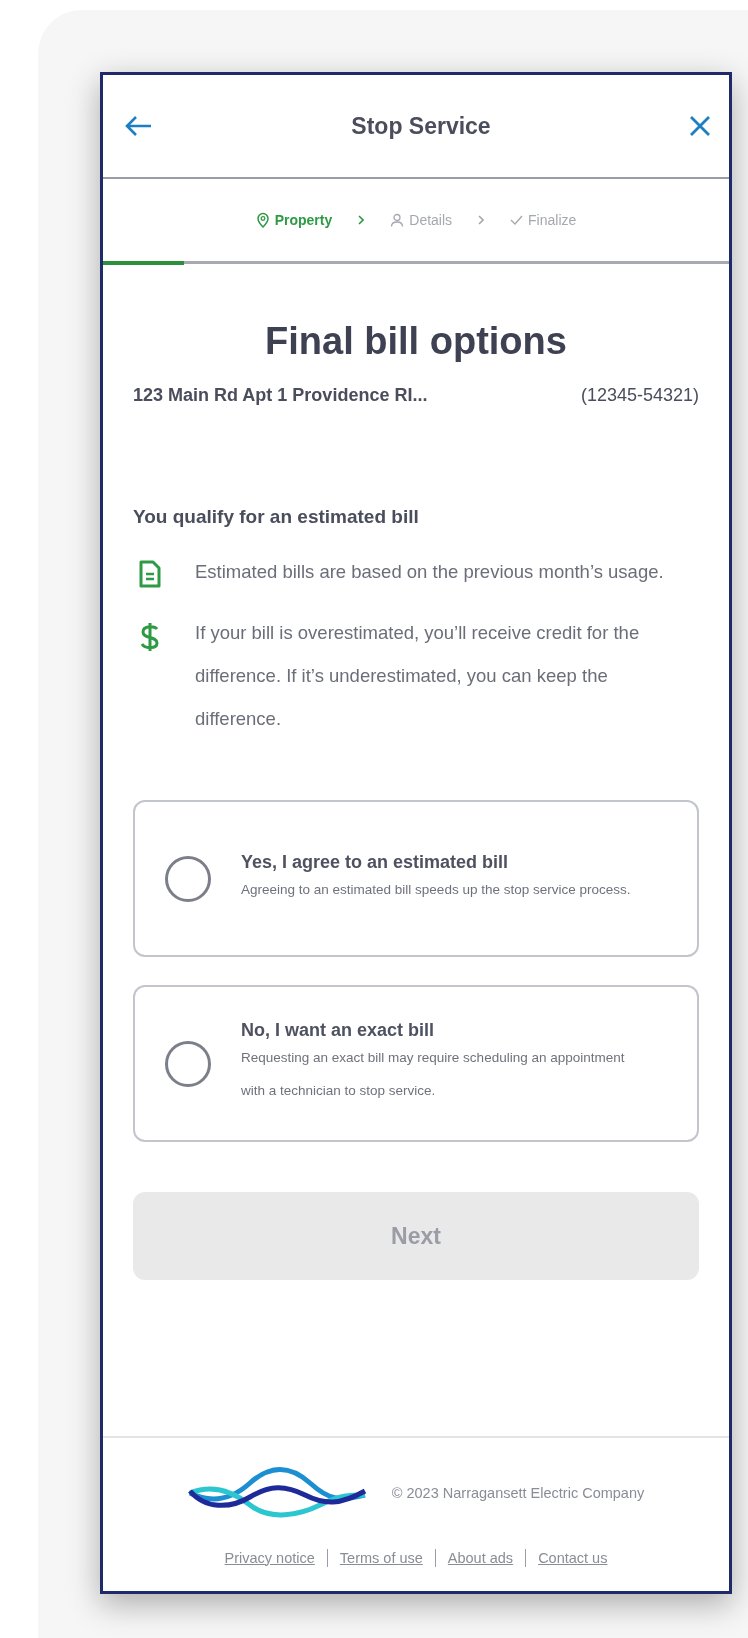 This screenshot has height=1638, width=748. Describe the element at coordinates (150, 574) in the screenshot. I see `document-icon` at that location.